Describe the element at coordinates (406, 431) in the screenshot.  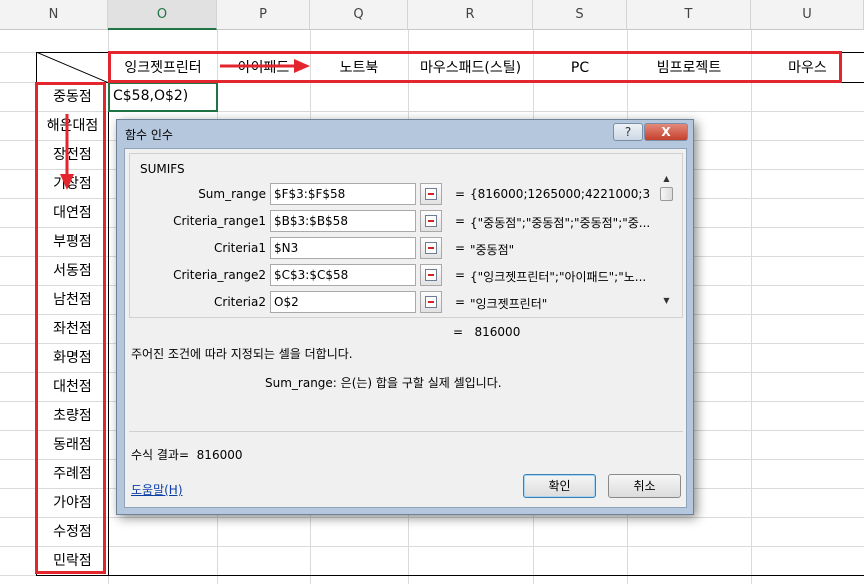
I see `divider` at that location.